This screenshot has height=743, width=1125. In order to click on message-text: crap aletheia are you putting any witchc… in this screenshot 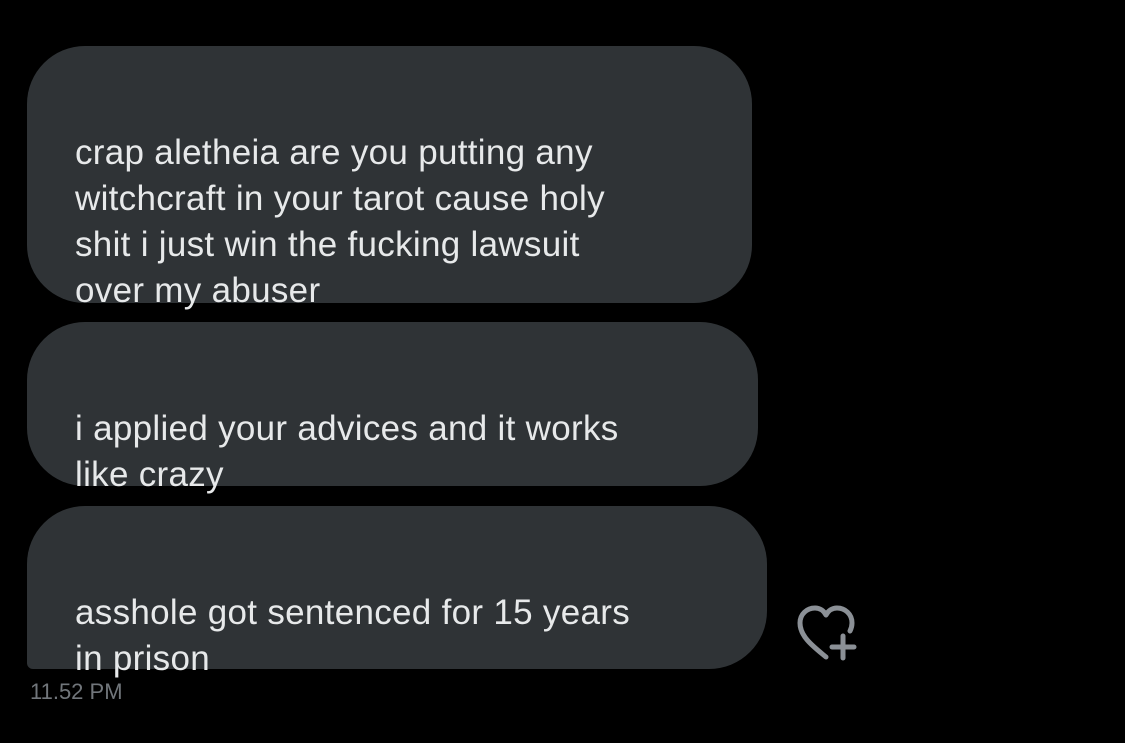, I will do `click(340, 221)`.